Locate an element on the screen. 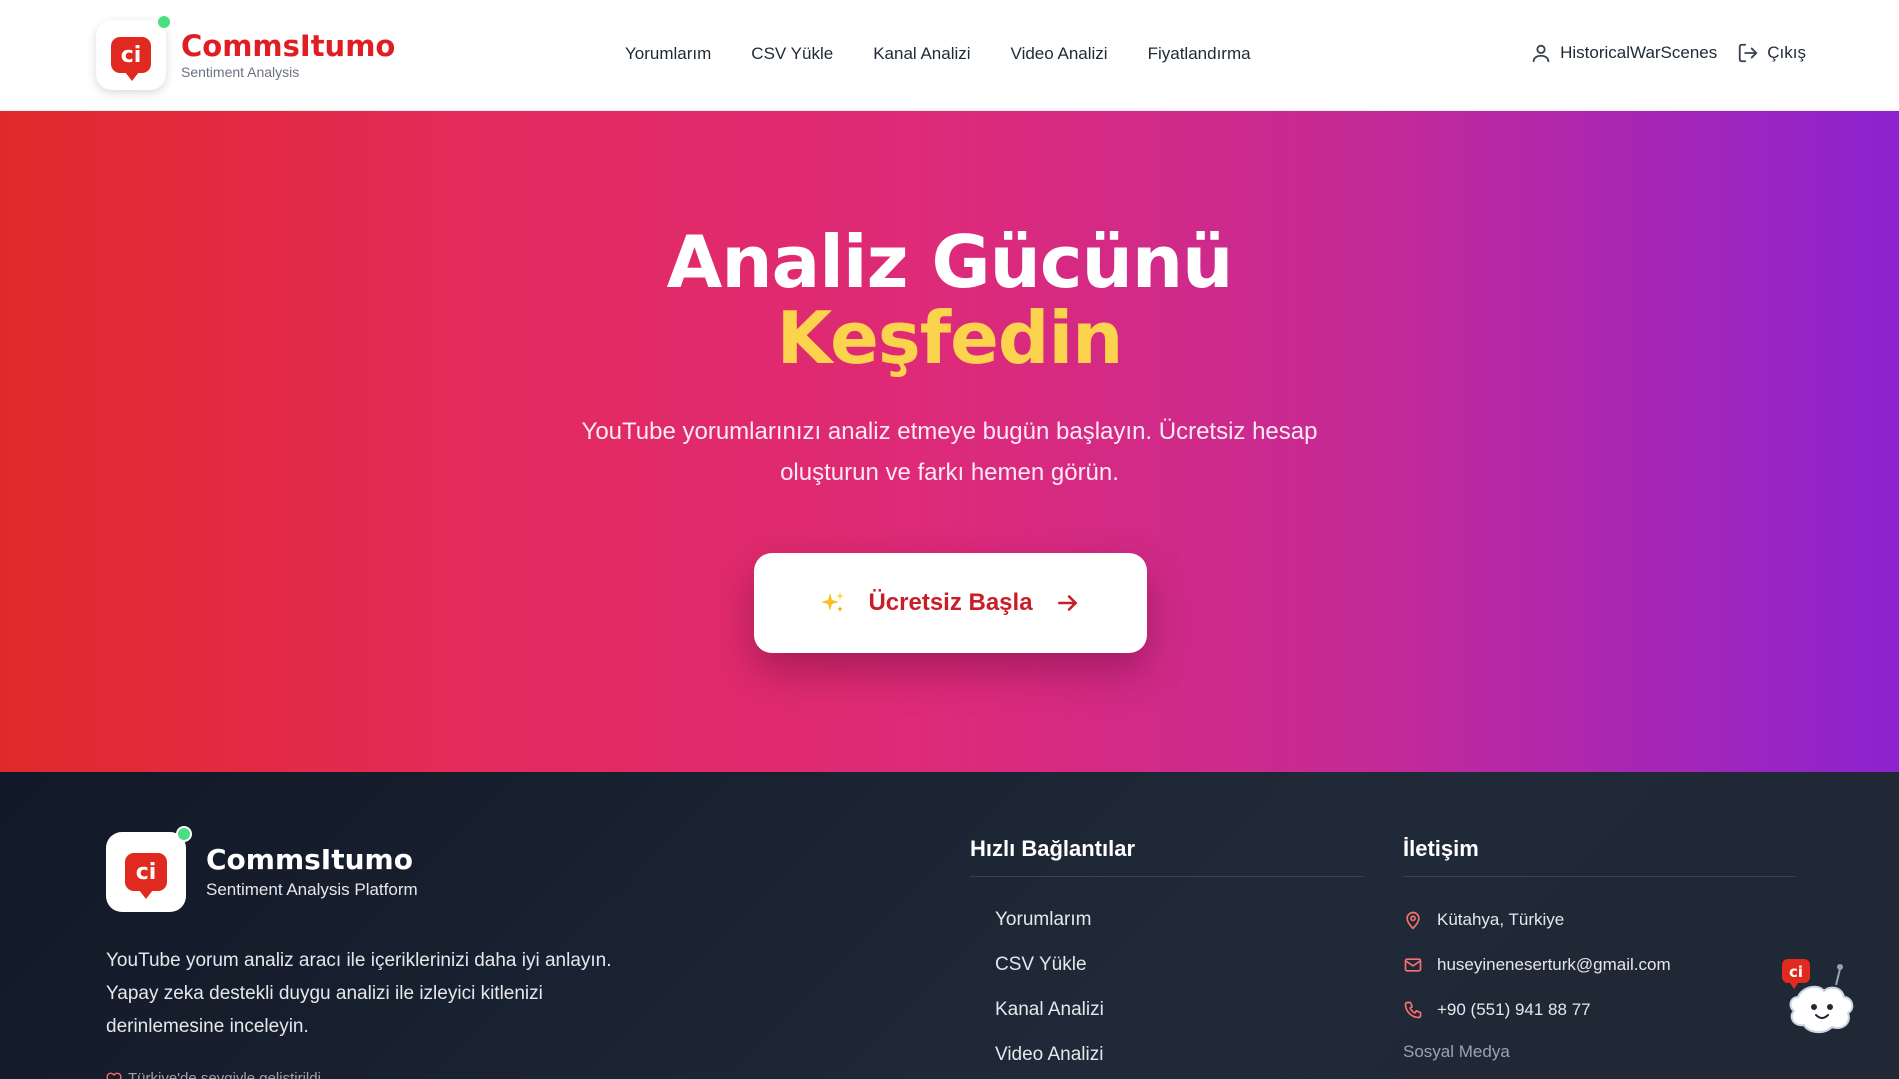  username: HistoricalWarScenes is located at coordinates (1639, 52).